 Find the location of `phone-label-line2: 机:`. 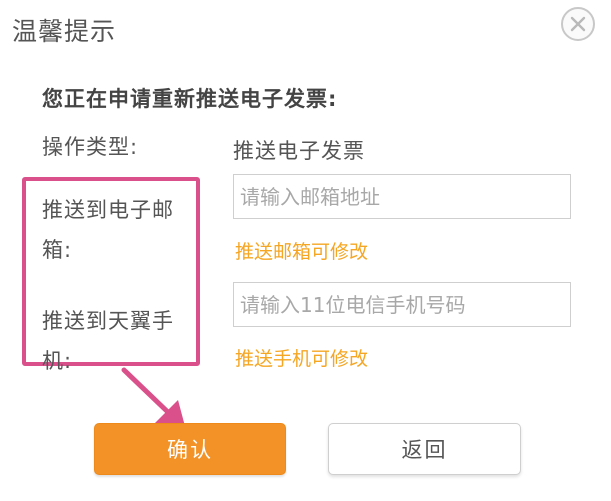

phone-label-line2: 机: is located at coordinates (57, 361).